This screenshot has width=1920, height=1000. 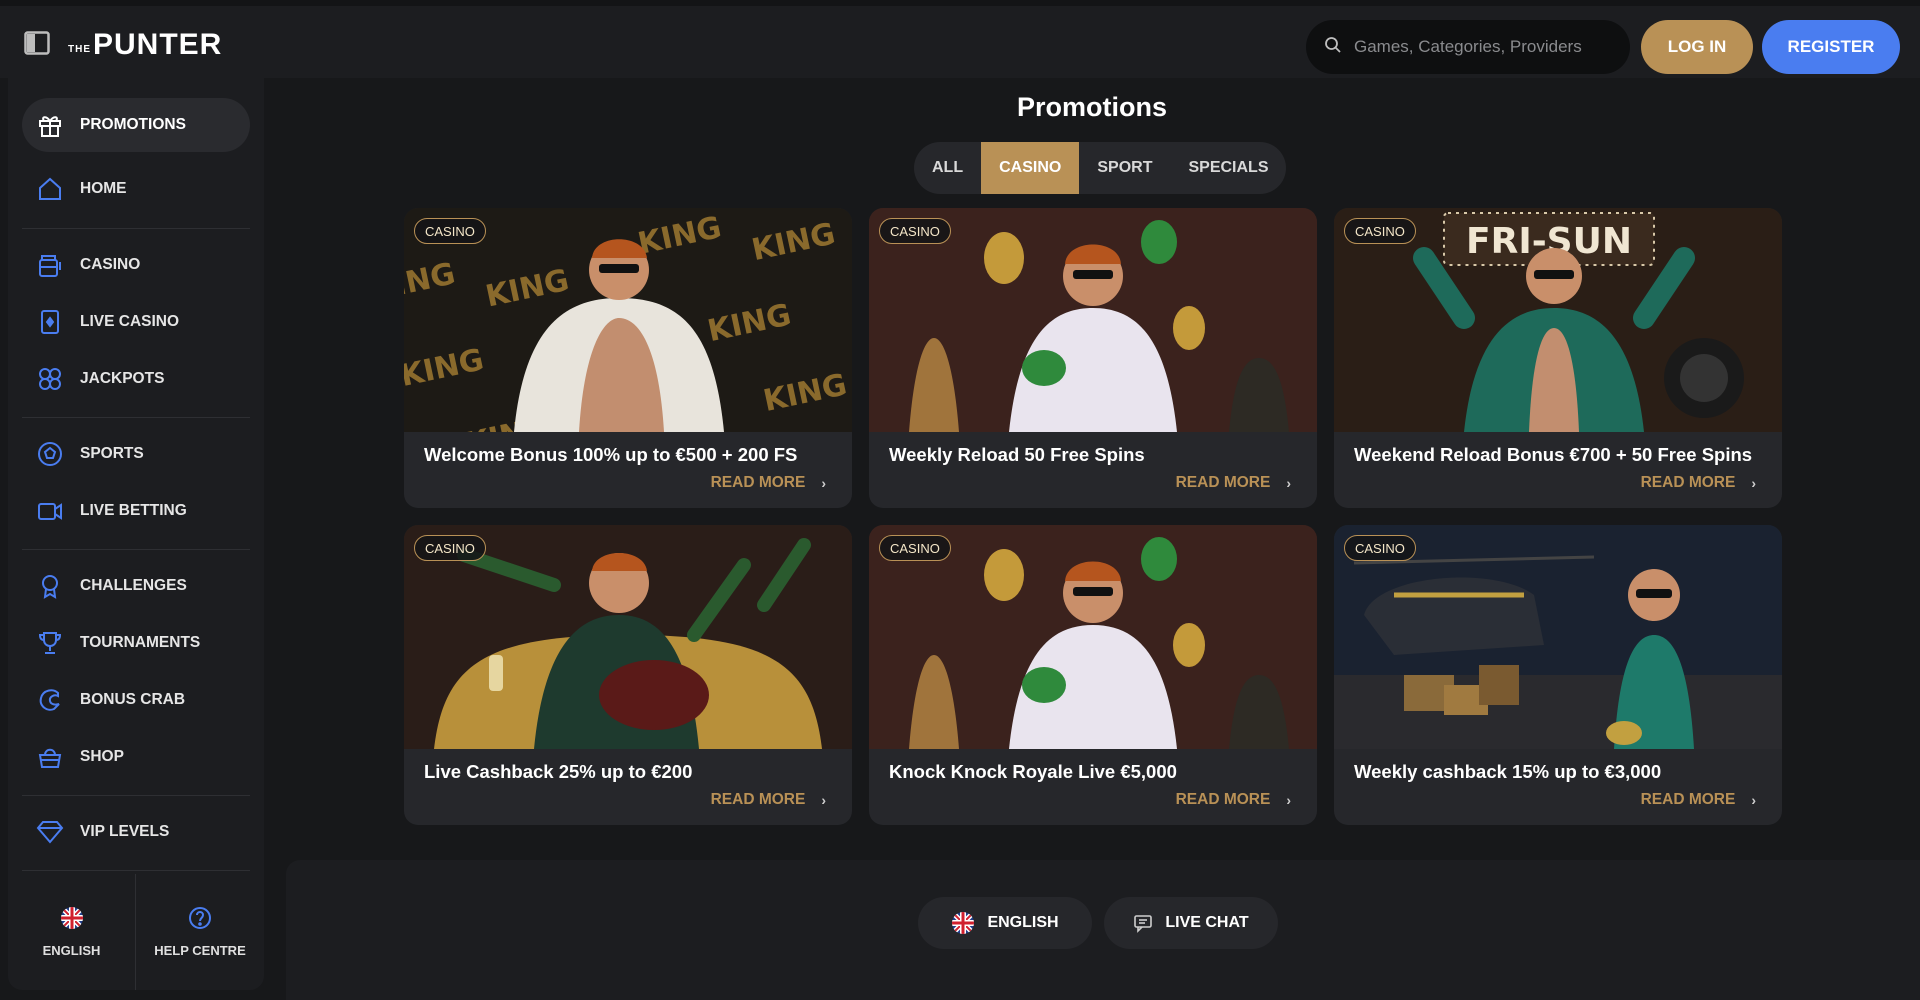 I want to click on sidebar-item-label: VIP LEVELS, so click(x=125, y=831).